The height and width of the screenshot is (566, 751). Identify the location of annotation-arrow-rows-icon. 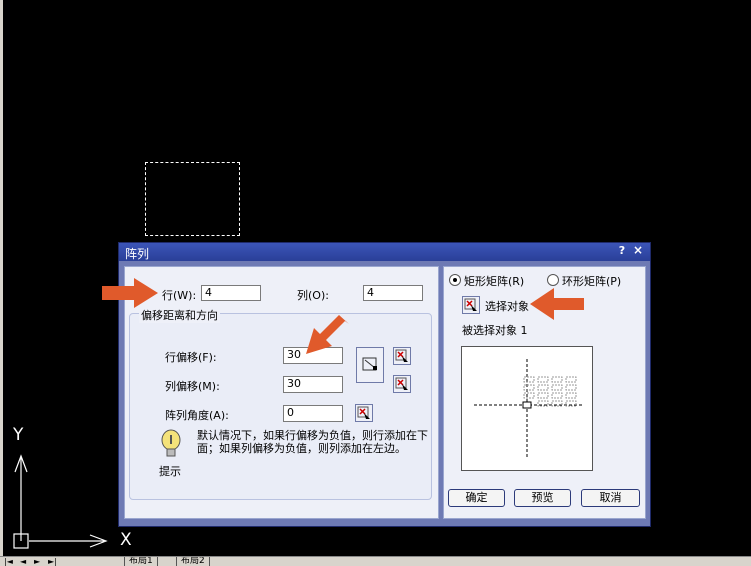
(130, 293).